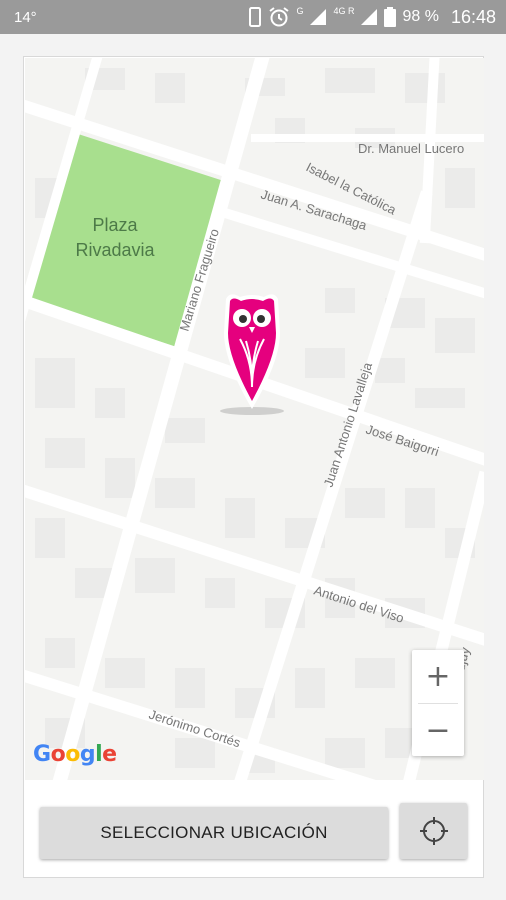  I want to click on zoom-out-button: −, so click(438, 730).